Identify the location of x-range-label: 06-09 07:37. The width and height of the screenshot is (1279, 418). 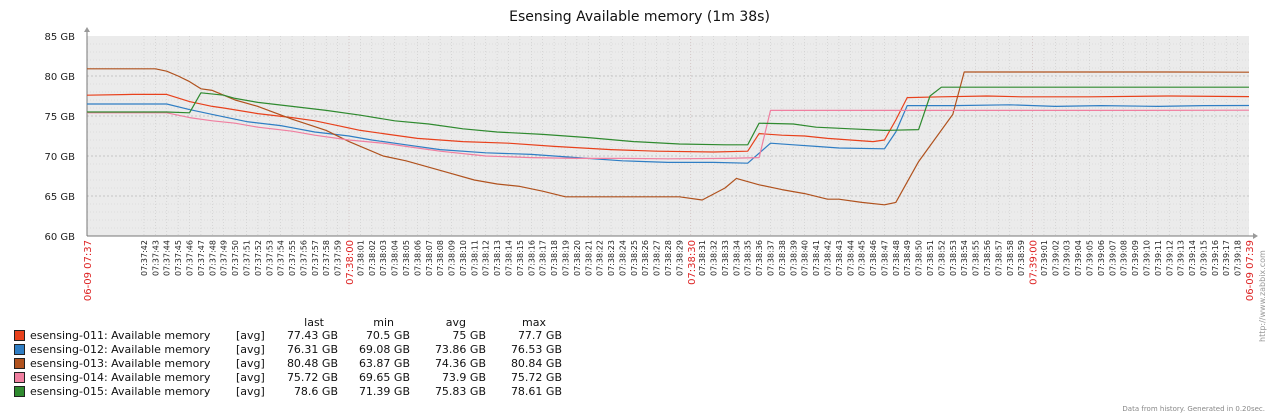
(88, 270).